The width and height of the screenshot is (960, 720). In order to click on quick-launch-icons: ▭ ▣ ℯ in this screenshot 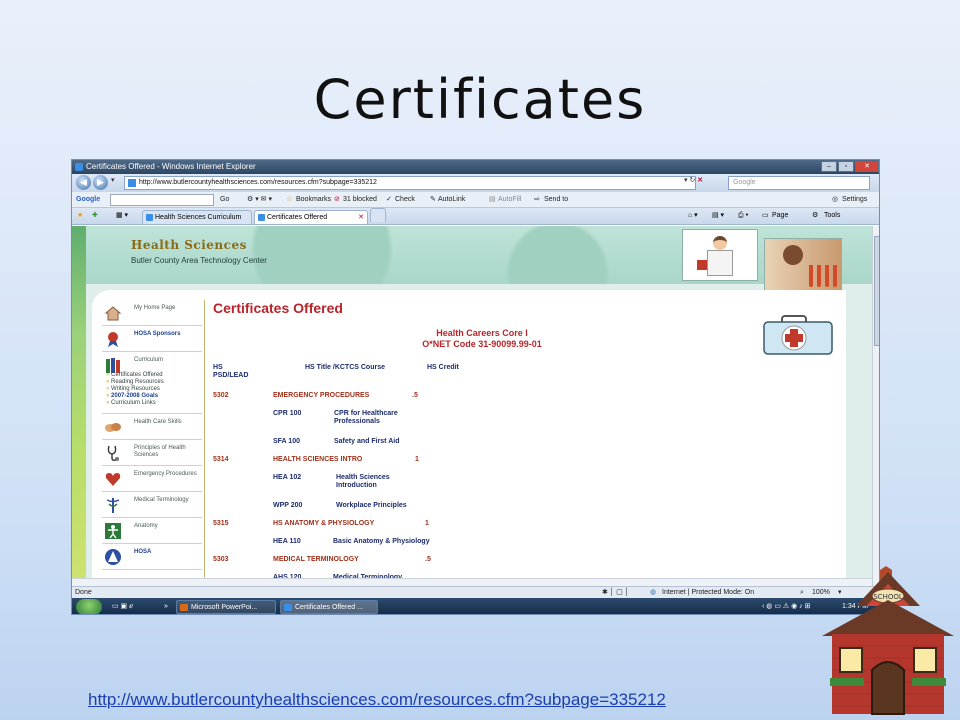, I will do `click(122, 606)`.